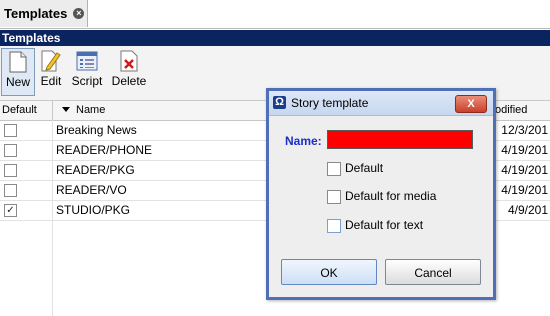 This screenshot has width=550, height=316. Describe the element at coordinates (303, 141) in the screenshot. I see `name-label: Name:` at that location.